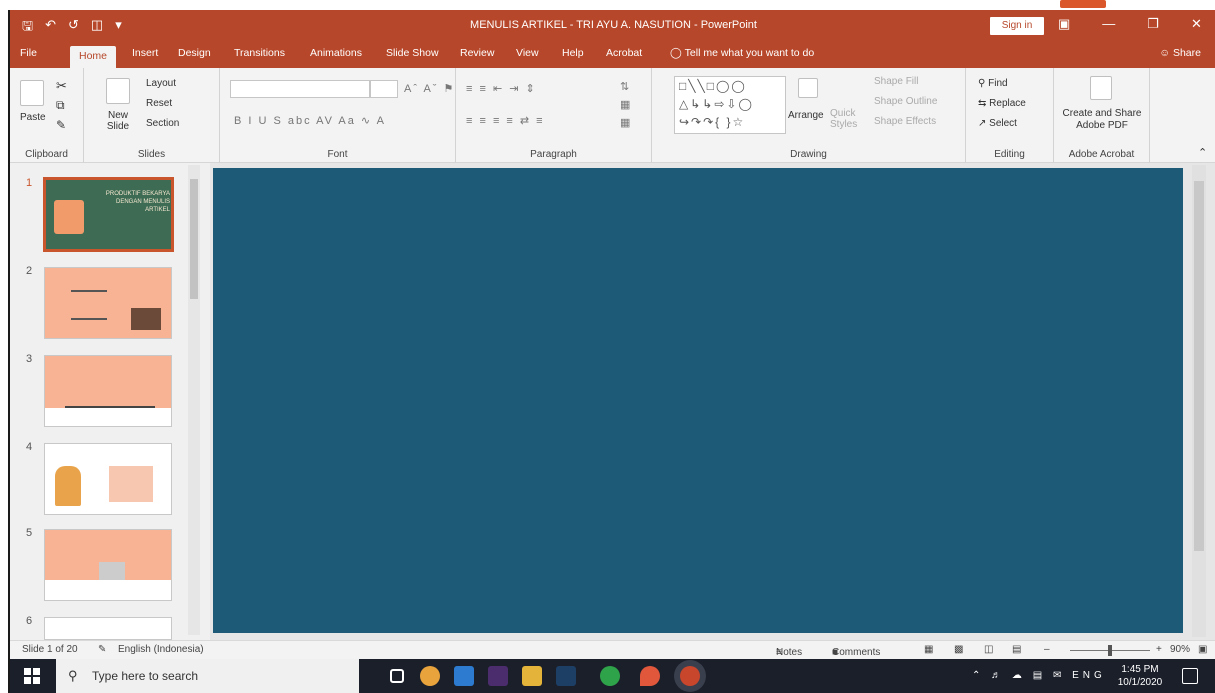 The image size is (1215, 693). Describe the element at coordinates (60, 105) in the screenshot. I see `copy-icon: ⧉` at that location.